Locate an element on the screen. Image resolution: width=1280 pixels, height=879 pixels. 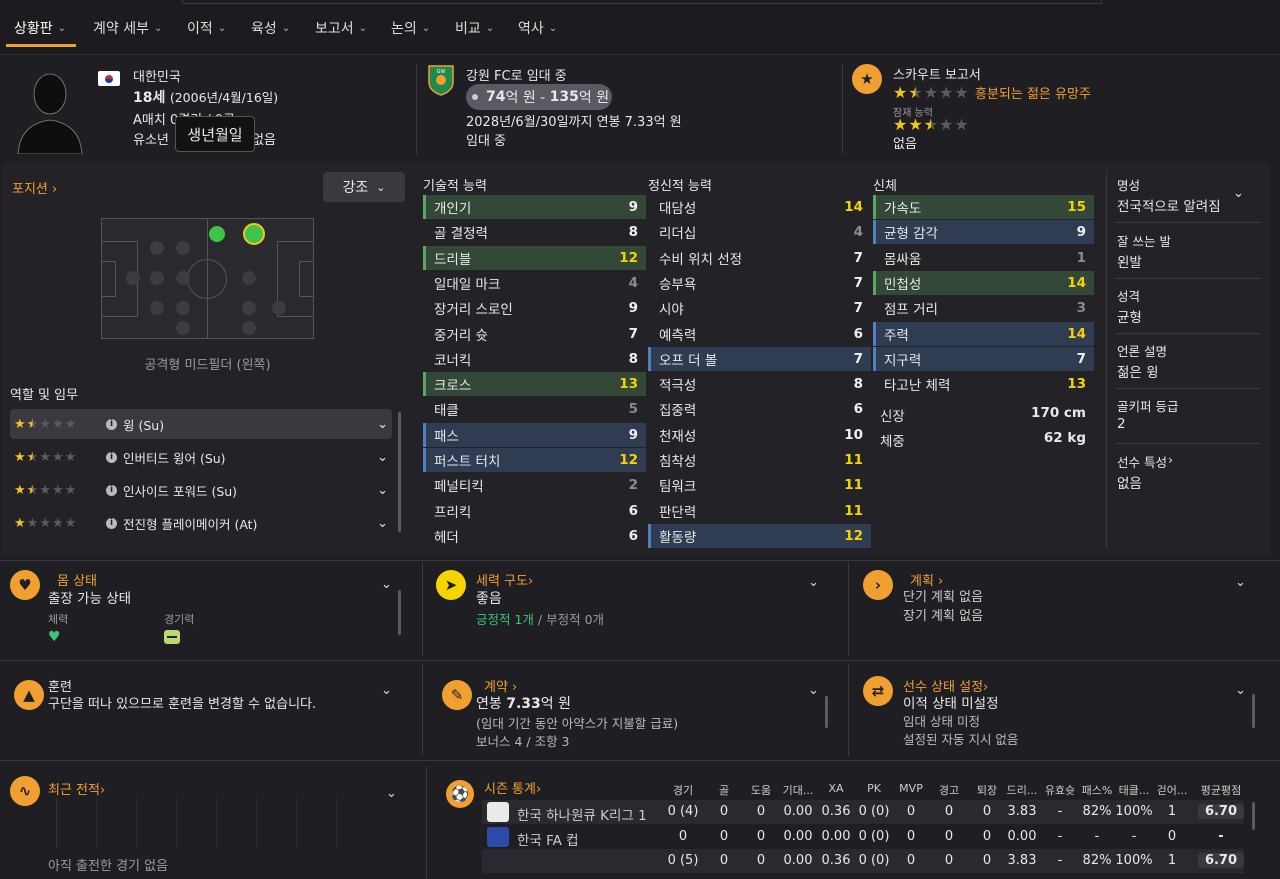
mental-attr-row: 시야 7 is located at coordinates (759, 308).